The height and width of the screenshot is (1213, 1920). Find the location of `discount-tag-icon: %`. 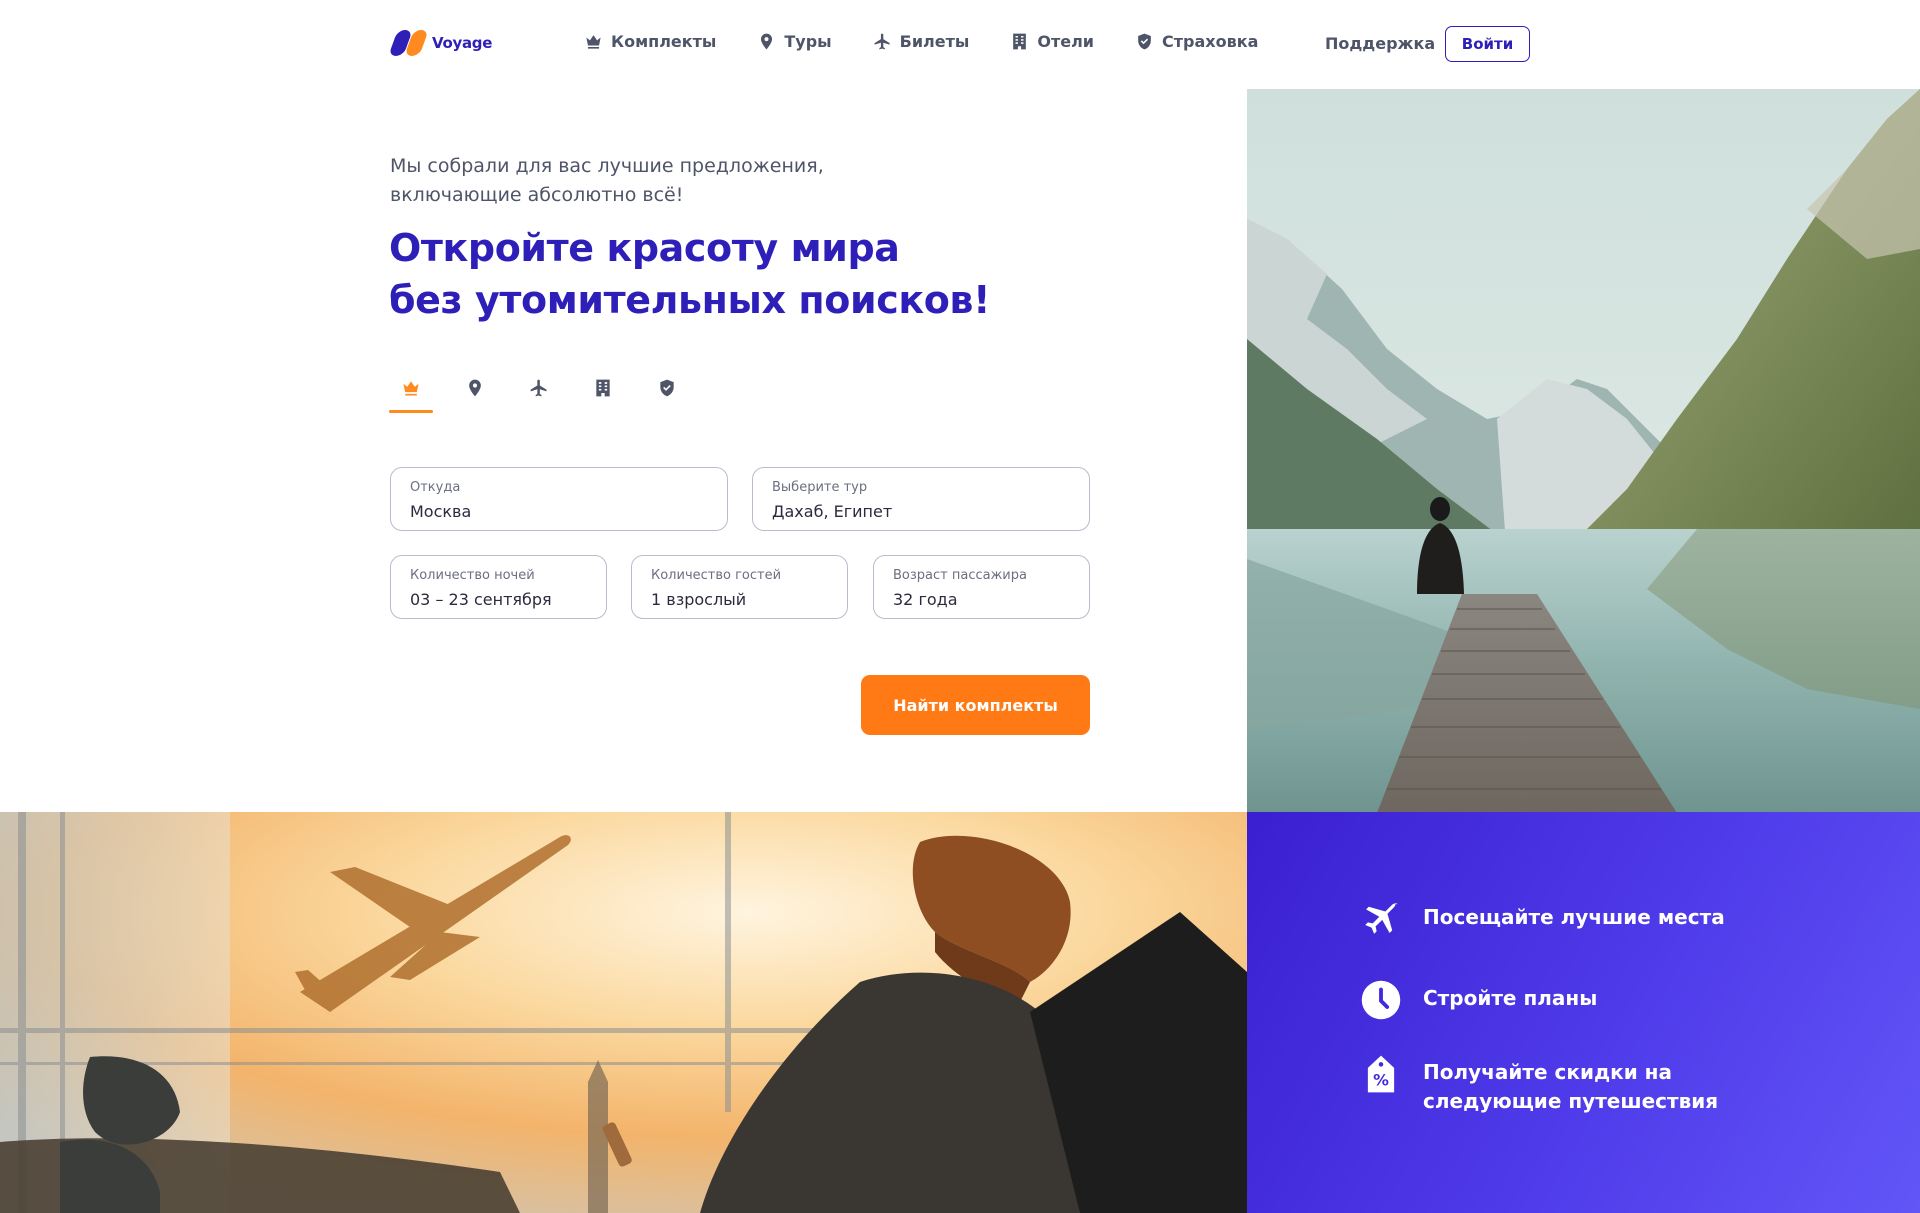

discount-tag-icon: % is located at coordinates (1381, 1074).